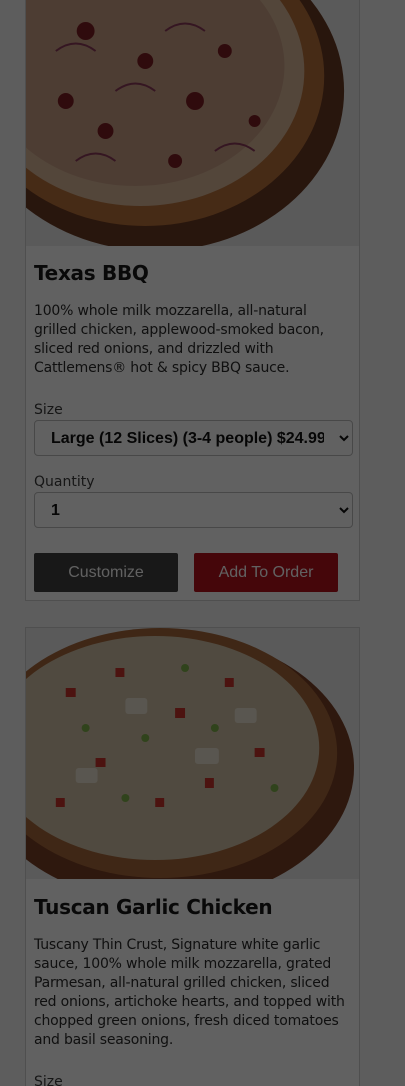 This screenshot has width=405, height=1086. I want to click on add-to-order-button: Add To Order, so click(266, 572).